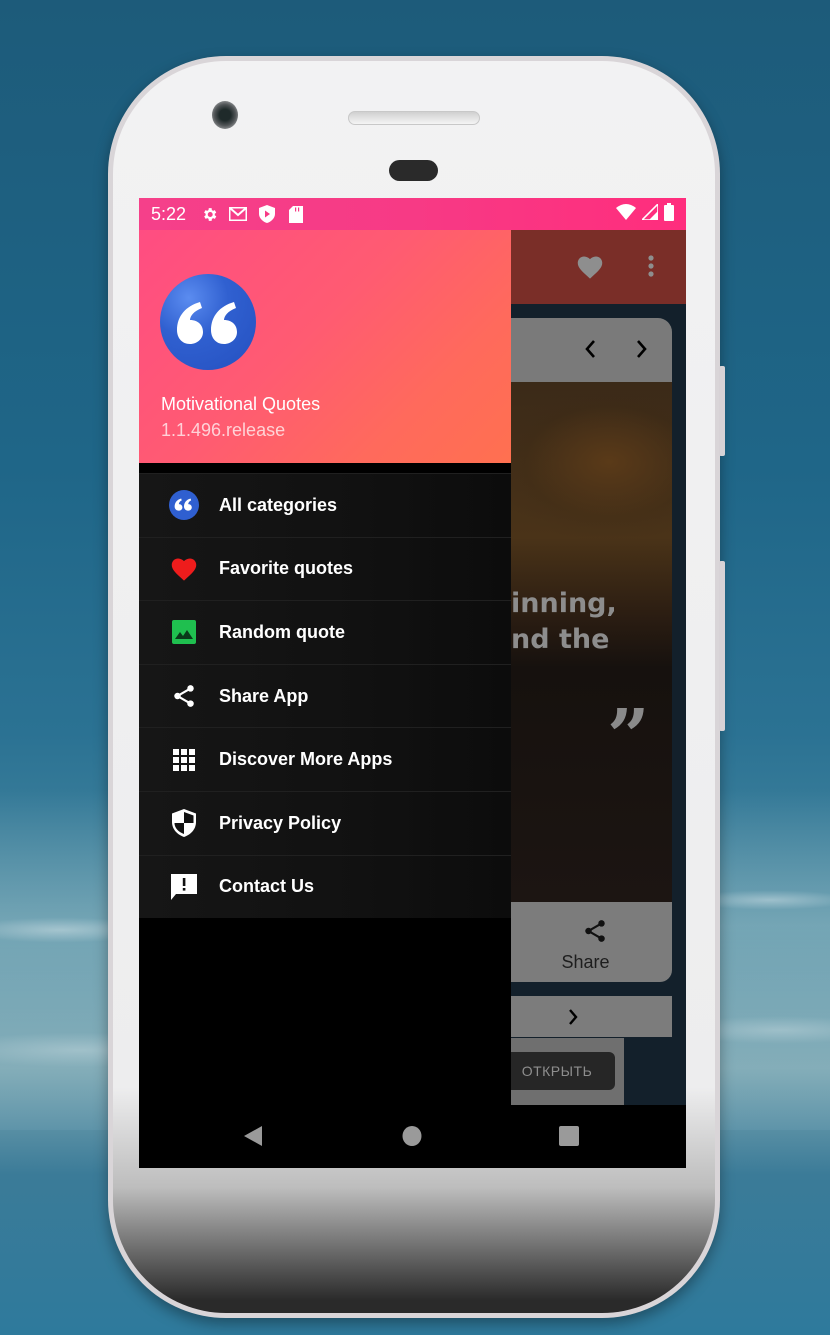 Image resolution: width=830 pixels, height=1335 pixels. Describe the element at coordinates (564, 603) in the screenshot. I see `quote-line-1: inning,` at that location.